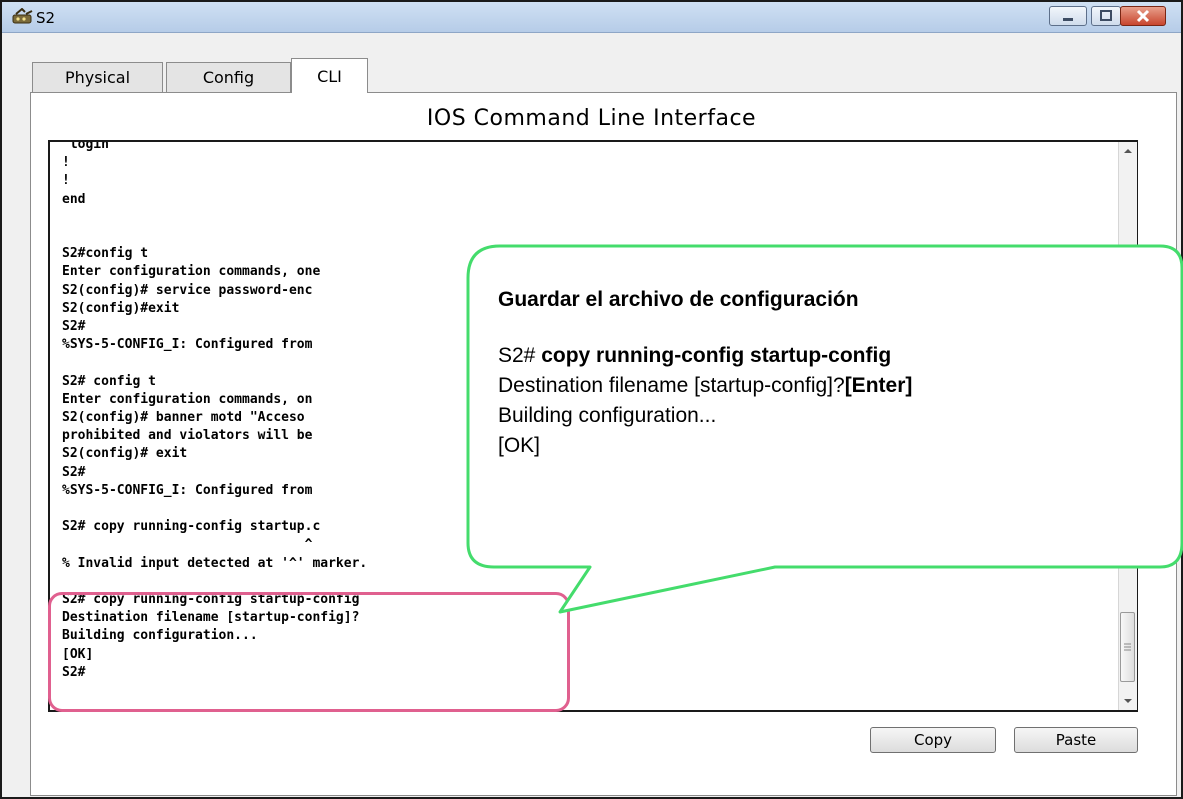 This screenshot has width=1183, height=799. I want to click on callout-command: copy running-config startup-config, so click(716, 355).